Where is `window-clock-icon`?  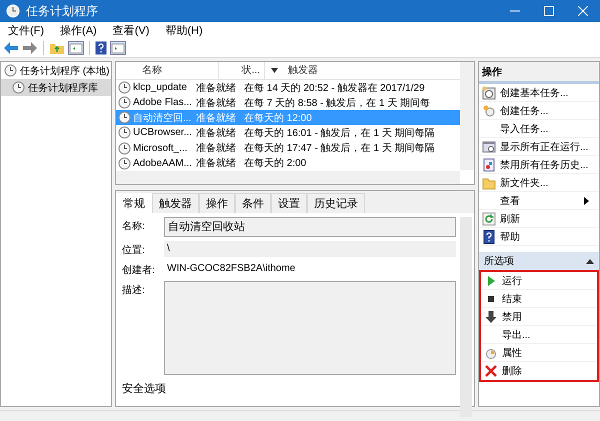
window-clock-icon is located at coordinates (489, 147).